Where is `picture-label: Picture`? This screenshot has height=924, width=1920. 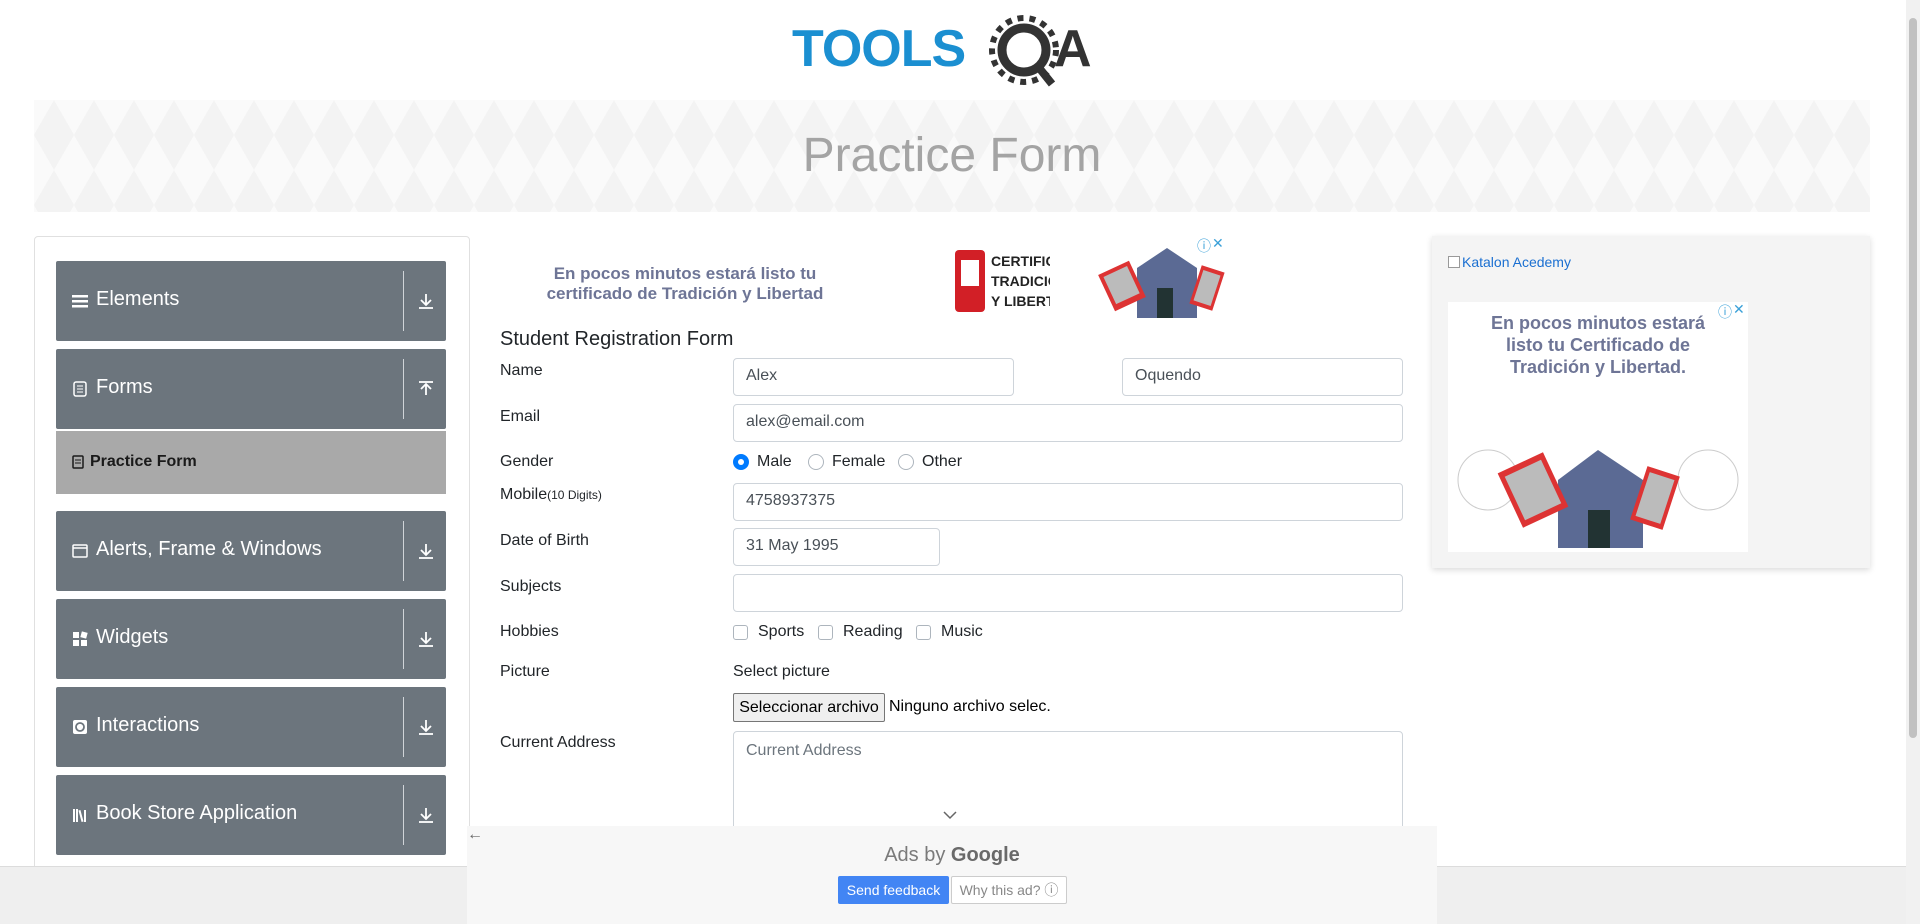 picture-label: Picture is located at coordinates (525, 671).